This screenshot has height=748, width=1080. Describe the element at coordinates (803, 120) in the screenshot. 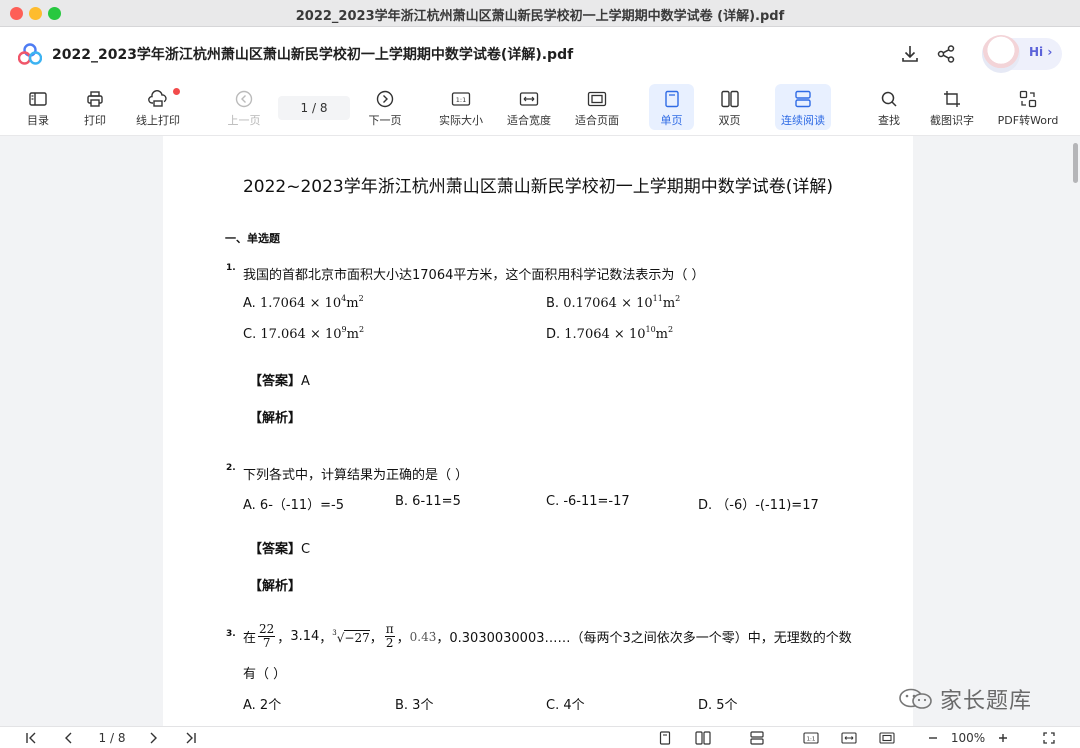

I see `continuous-read-label: 连续阅读` at that location.